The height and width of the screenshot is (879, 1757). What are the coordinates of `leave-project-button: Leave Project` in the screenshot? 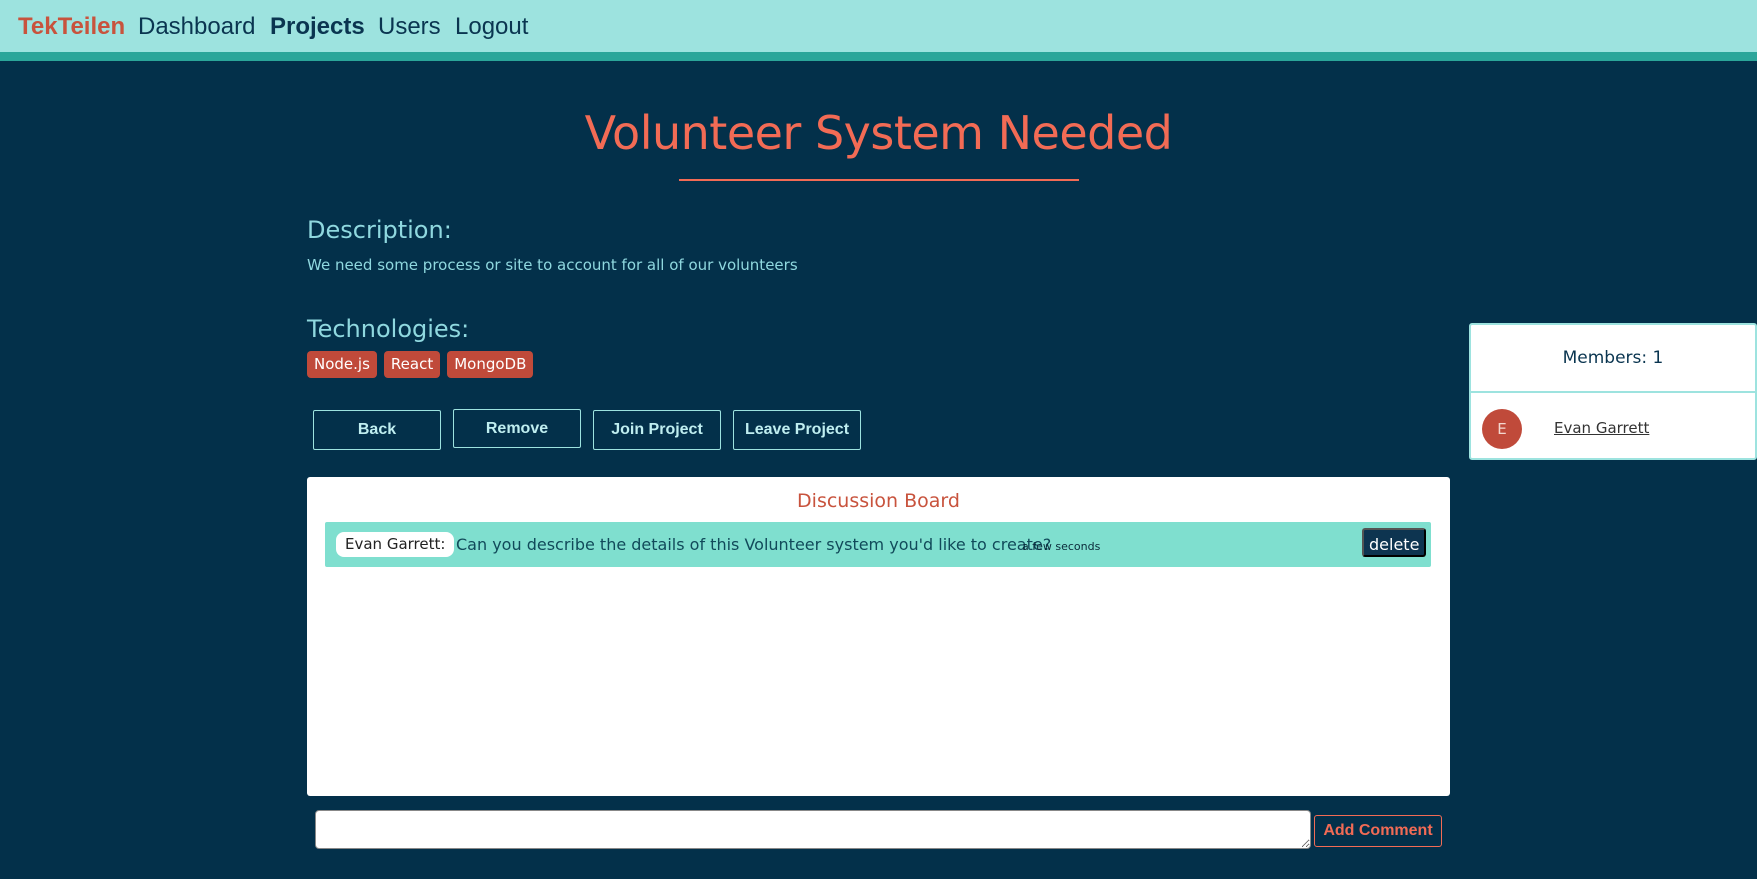 It's located at (797, 430).